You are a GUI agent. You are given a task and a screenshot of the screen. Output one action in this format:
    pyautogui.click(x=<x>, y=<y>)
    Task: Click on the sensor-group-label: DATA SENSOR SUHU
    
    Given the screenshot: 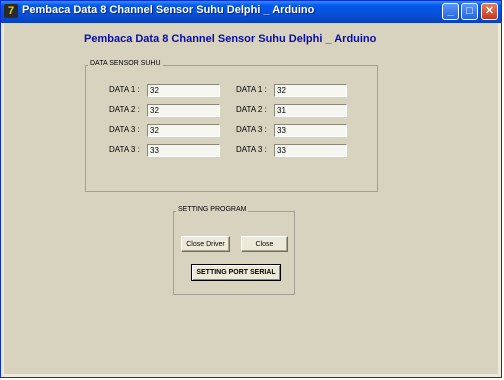 What is the action you would take?
    pyautogui.click(x=125, y=63)
    